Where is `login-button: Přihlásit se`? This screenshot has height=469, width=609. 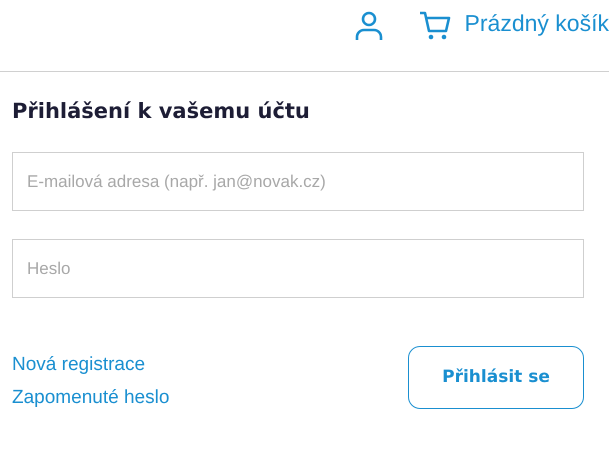 login-button: Přihlásit se is located at coordinates (496, 377).